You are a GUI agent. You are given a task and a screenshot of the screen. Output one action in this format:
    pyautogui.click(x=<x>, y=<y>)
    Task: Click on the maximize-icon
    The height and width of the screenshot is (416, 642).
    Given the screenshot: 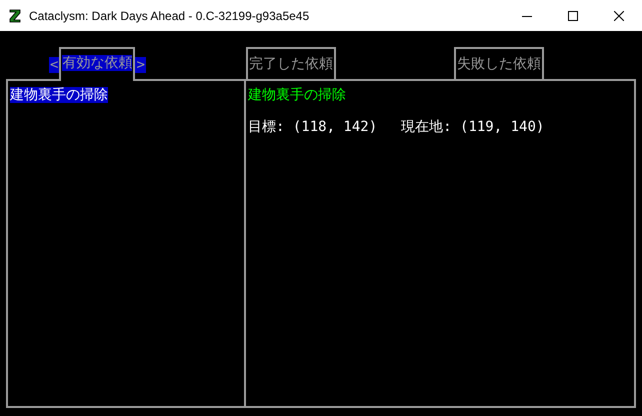 What is the action you would take?
    pyautogui.click(x=573, y=15)
    